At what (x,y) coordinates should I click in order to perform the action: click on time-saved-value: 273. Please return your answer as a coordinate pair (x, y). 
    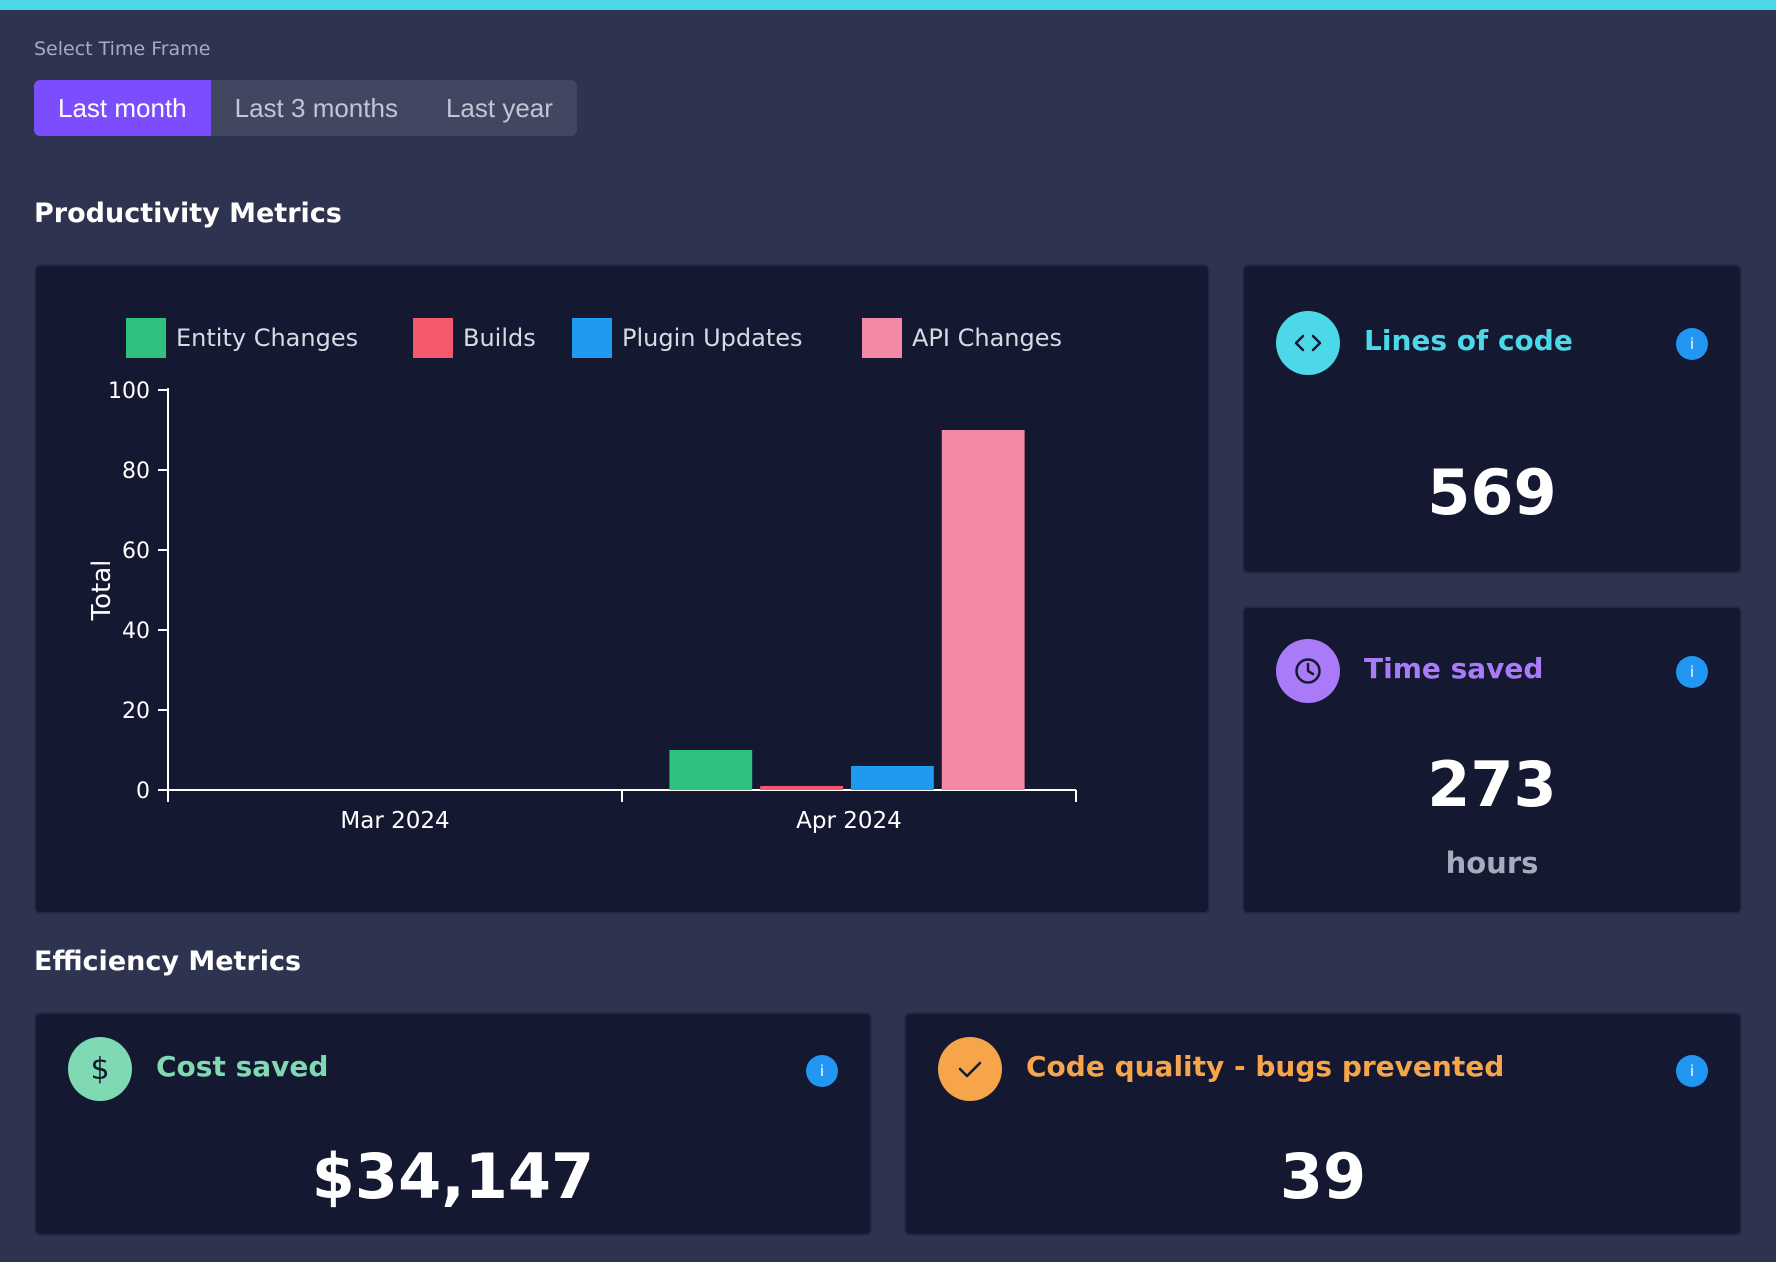
    Looking at the image, I should click on (1492, 784).